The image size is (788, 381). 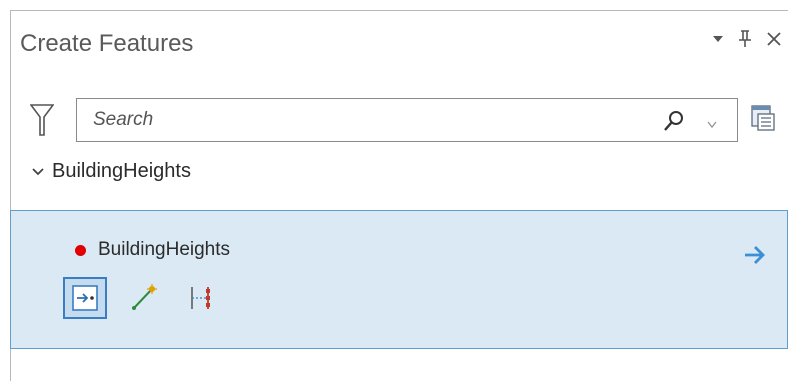 I want to click on points-along-line-icon, so click(x=200, y=298).